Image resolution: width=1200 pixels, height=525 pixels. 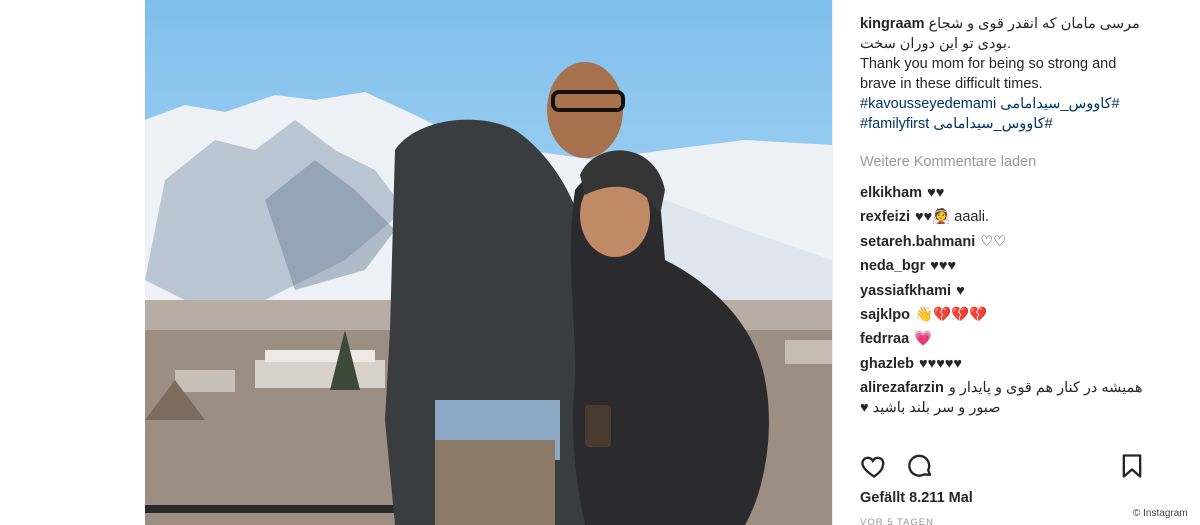 I want to click on comment-text: 💗, so click(x=923, y=339).